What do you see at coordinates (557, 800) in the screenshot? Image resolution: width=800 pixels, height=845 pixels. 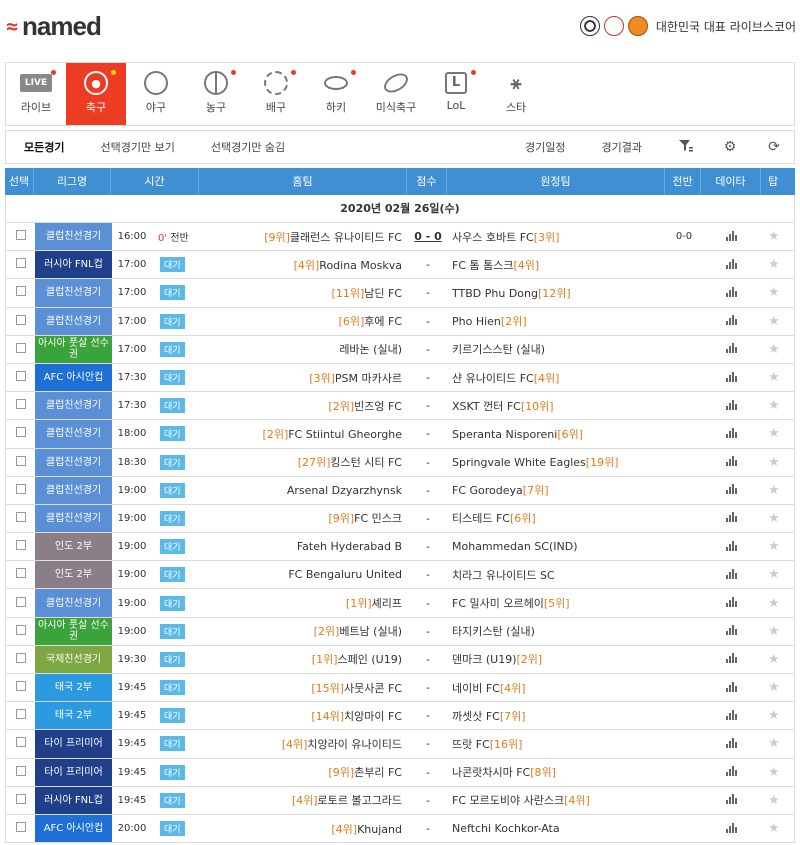 I see `away-team: FC 모르도비야 사란스크[4위]` at bounding box center [557, 800].